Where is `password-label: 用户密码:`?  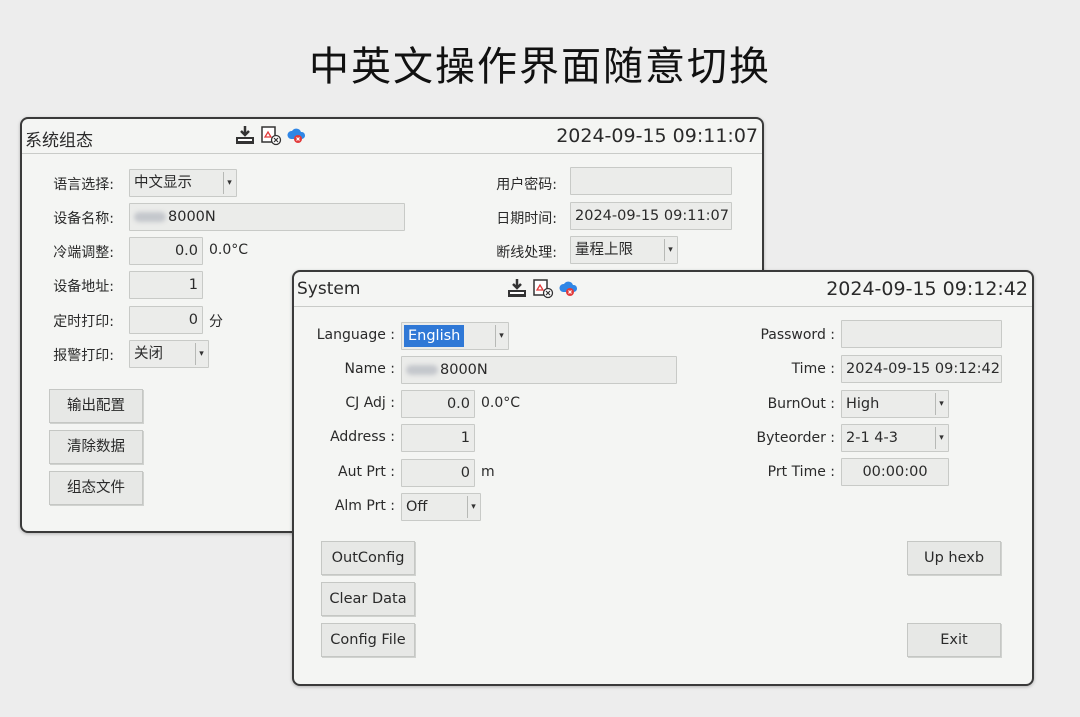
password-label: 用户密码: is located at coordinates (526, 185).